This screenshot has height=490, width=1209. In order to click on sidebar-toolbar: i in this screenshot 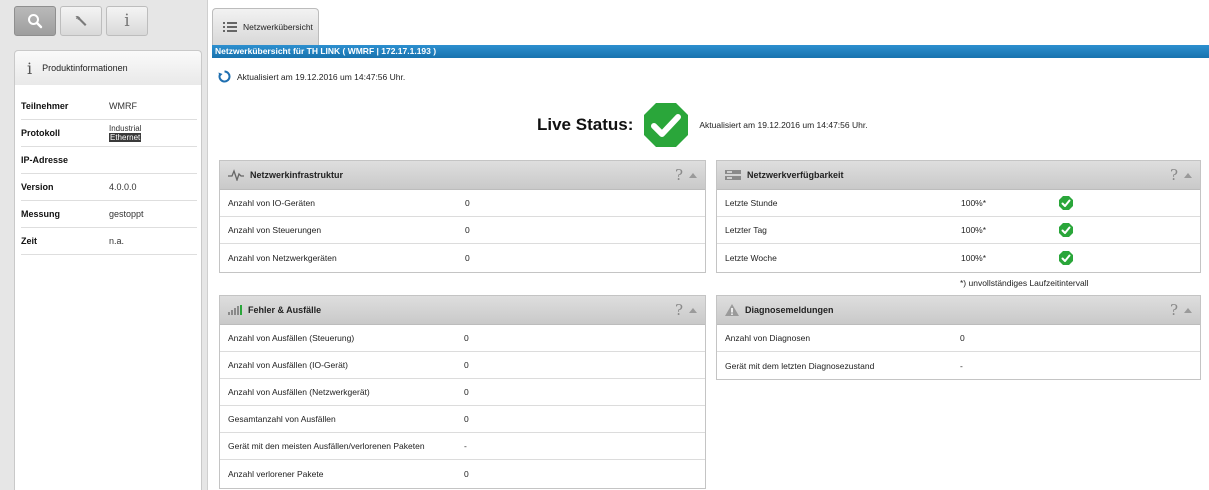, I will do `click(81, 21)`.